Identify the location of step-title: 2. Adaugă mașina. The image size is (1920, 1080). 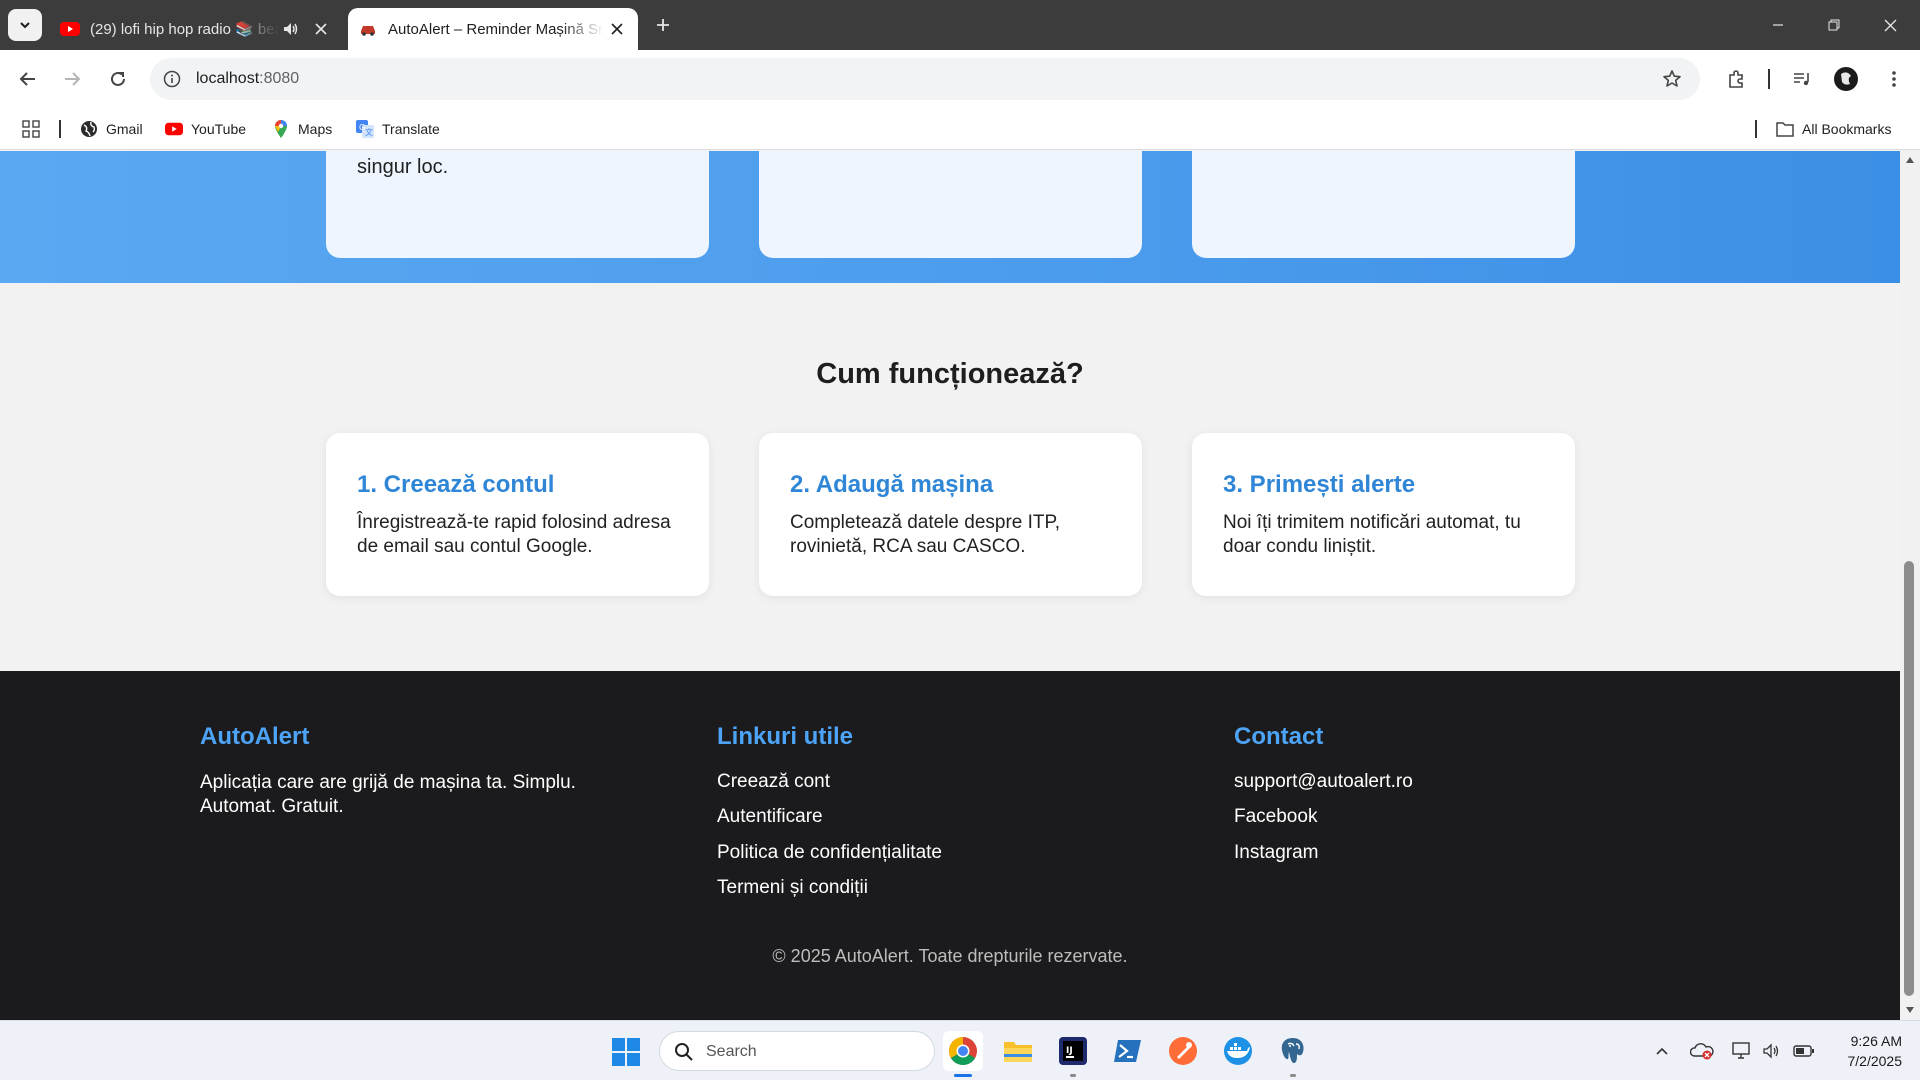
(892, 484).